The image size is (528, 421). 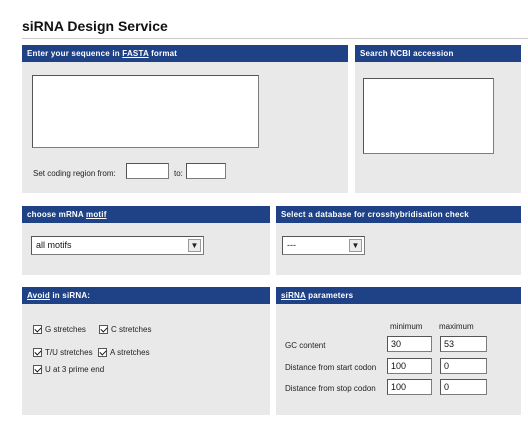 What do you see at coordinates (54, 245) in the screenshot?
I see `motif-selected-value: all motifs` at bounding box center [54, 245].